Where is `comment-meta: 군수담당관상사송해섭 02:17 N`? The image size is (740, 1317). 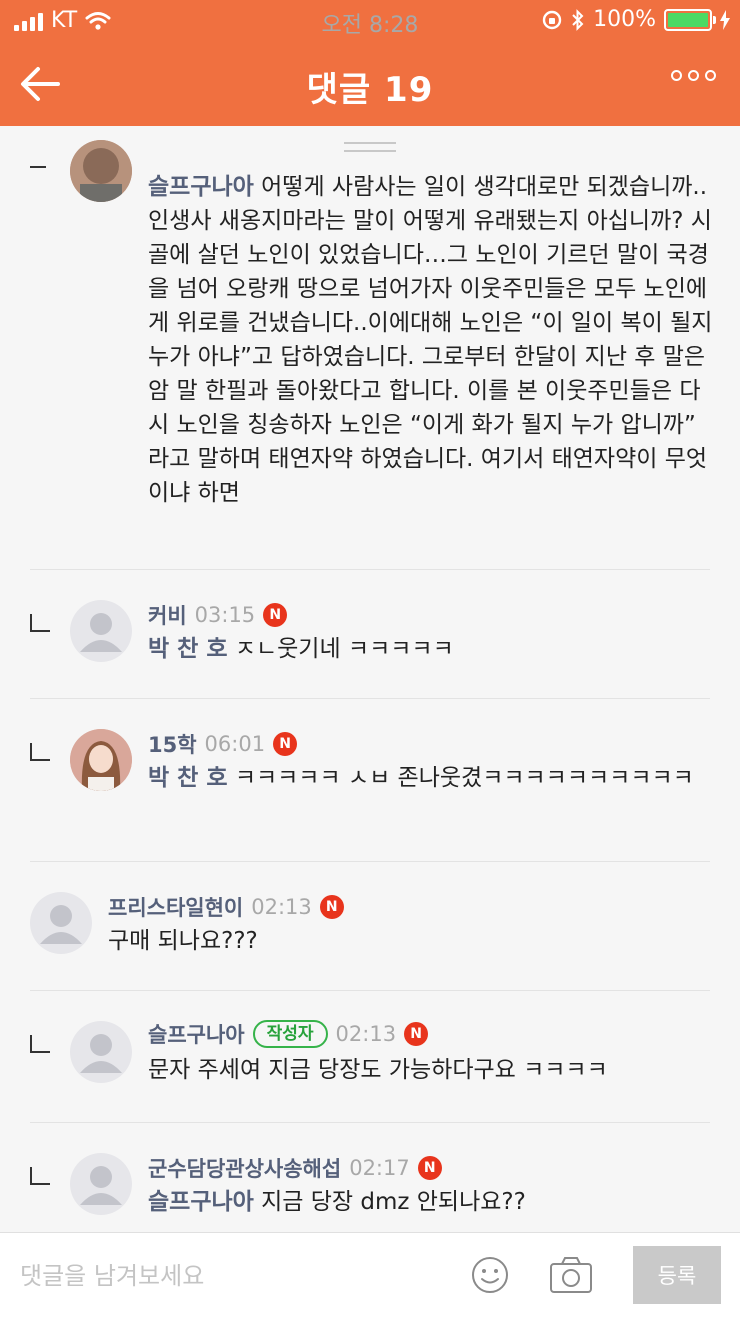 comment-meta: 군수담당관상사송해섭 02:17 N is located at coordinates (295, 1168).